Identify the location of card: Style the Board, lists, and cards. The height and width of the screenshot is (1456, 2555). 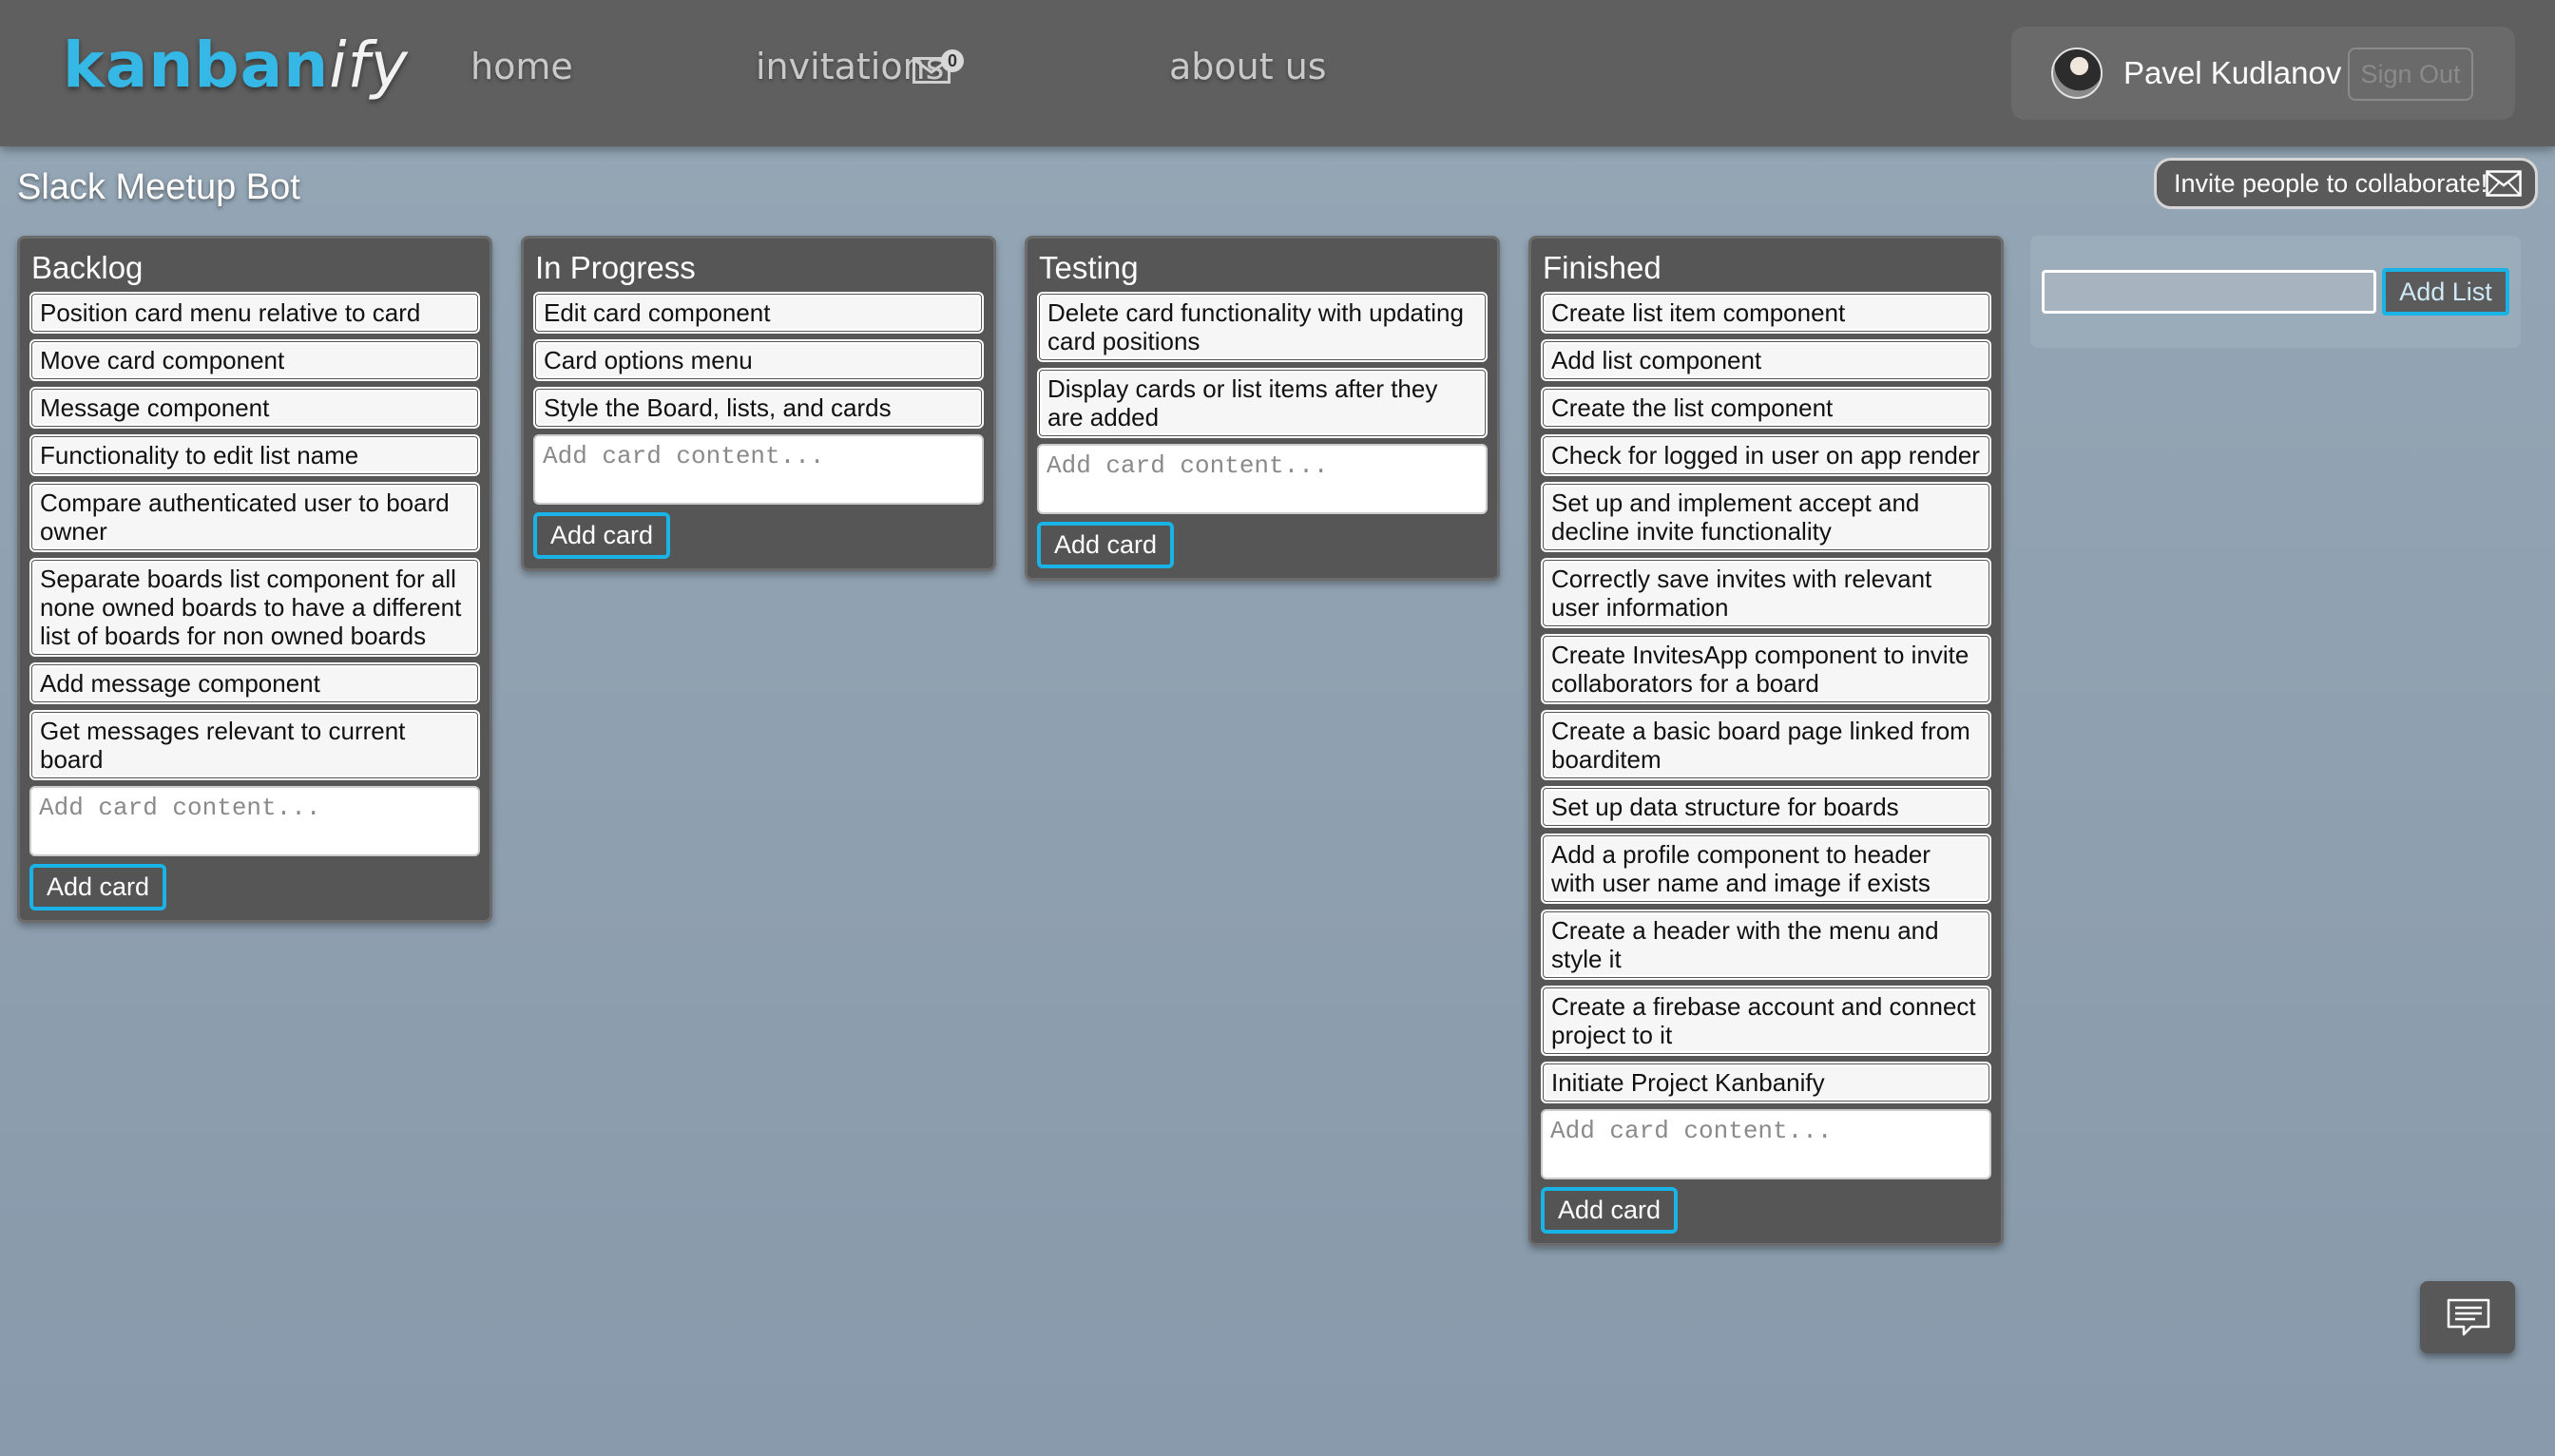
(758, 408).